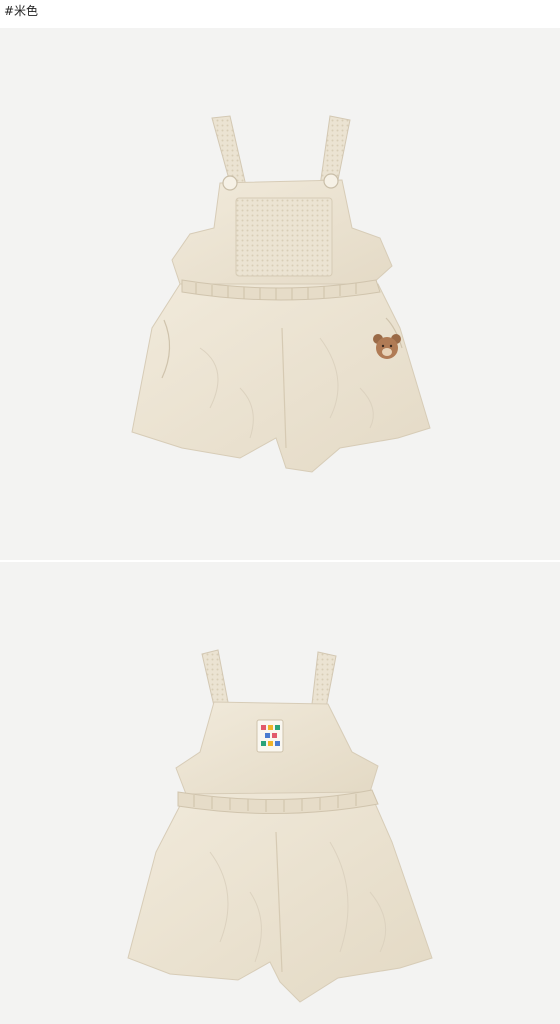 The height and width of the screenshot is (1024, 560). What do you see at coordinates (21, 11) in the screenshot?
I see `color-caption: #米色` at bounding box center [21, 11].